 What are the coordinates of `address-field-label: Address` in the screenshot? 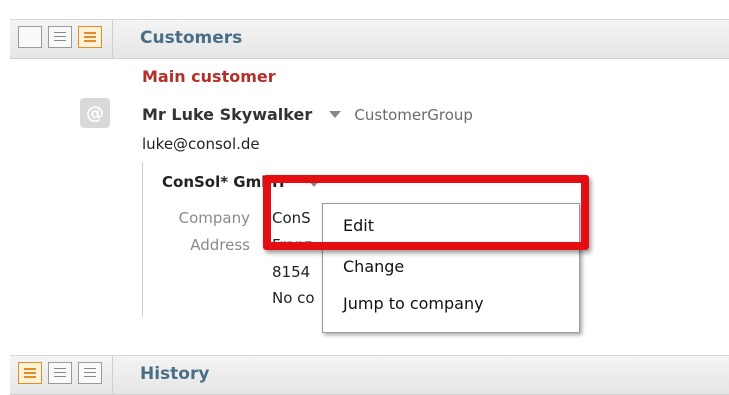 It's located at (220, 245).